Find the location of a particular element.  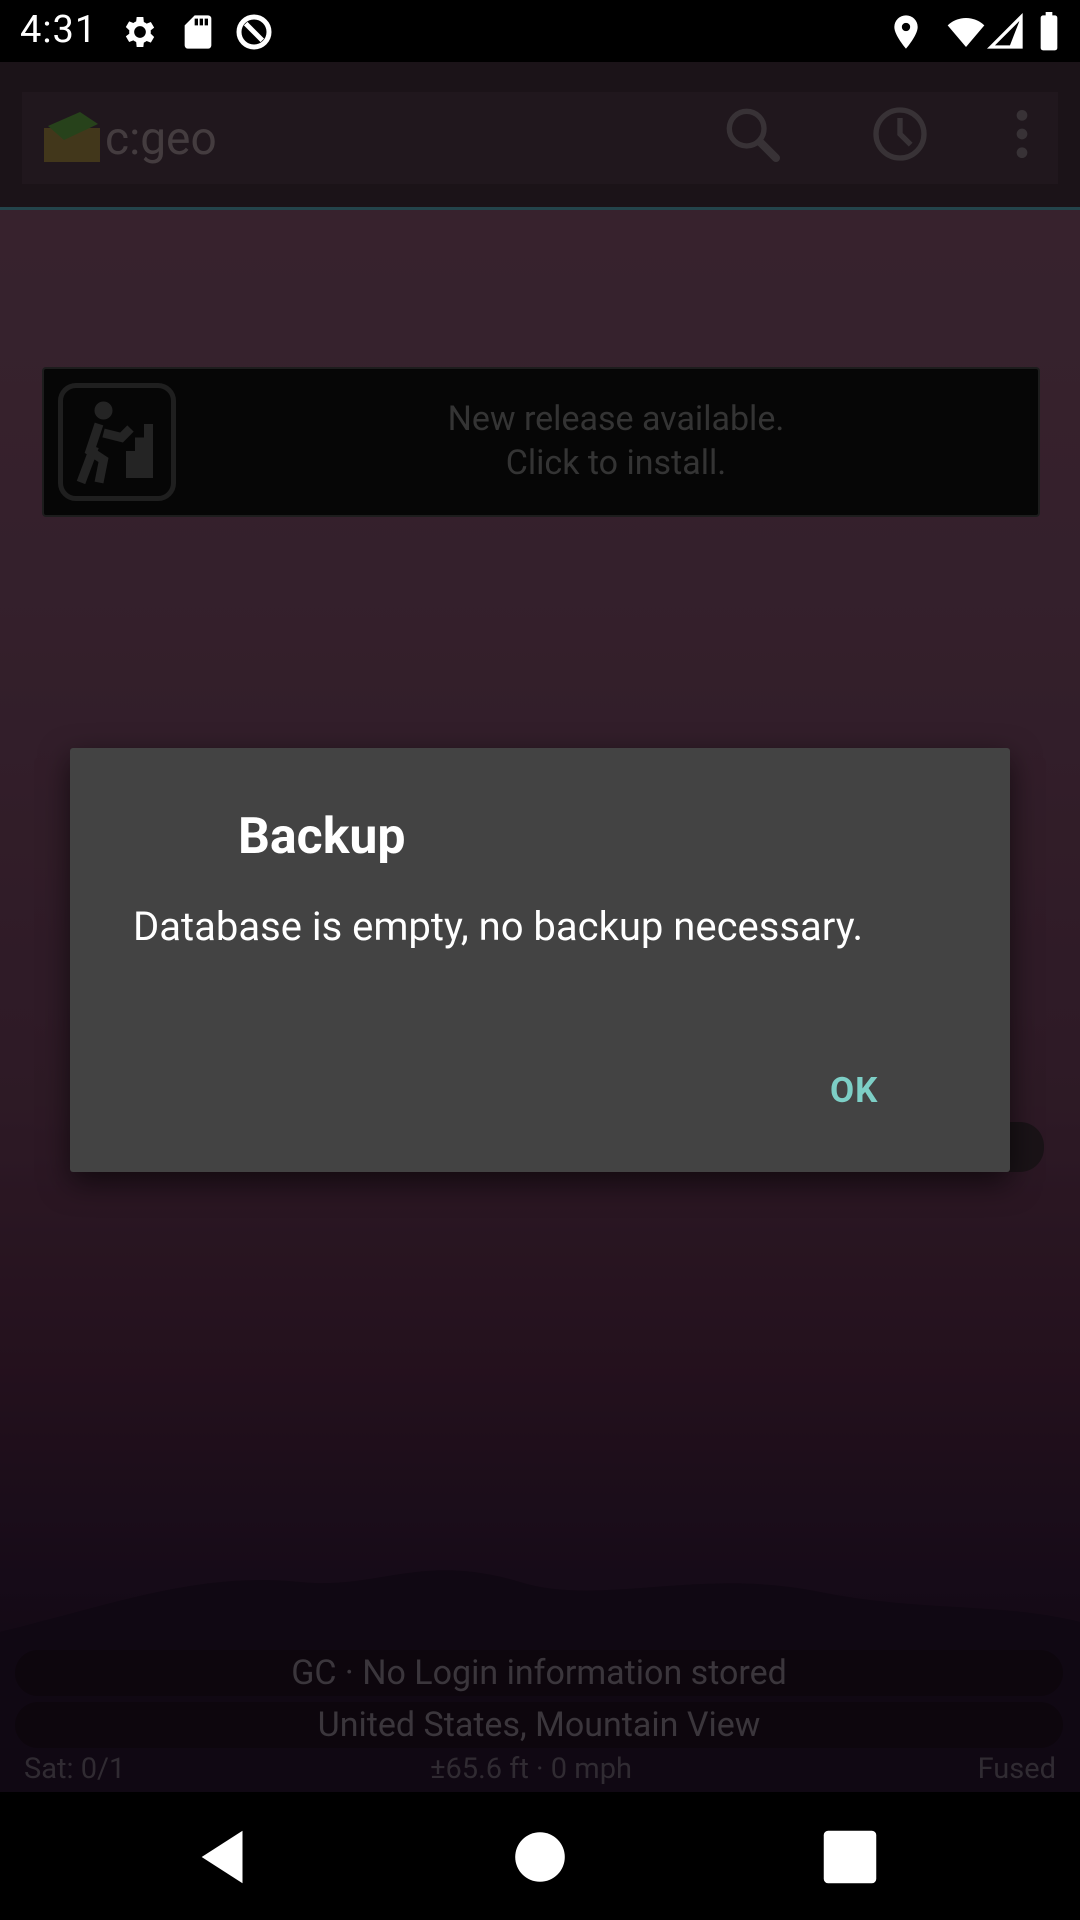

location-icon is located at coordinates (906, 32).